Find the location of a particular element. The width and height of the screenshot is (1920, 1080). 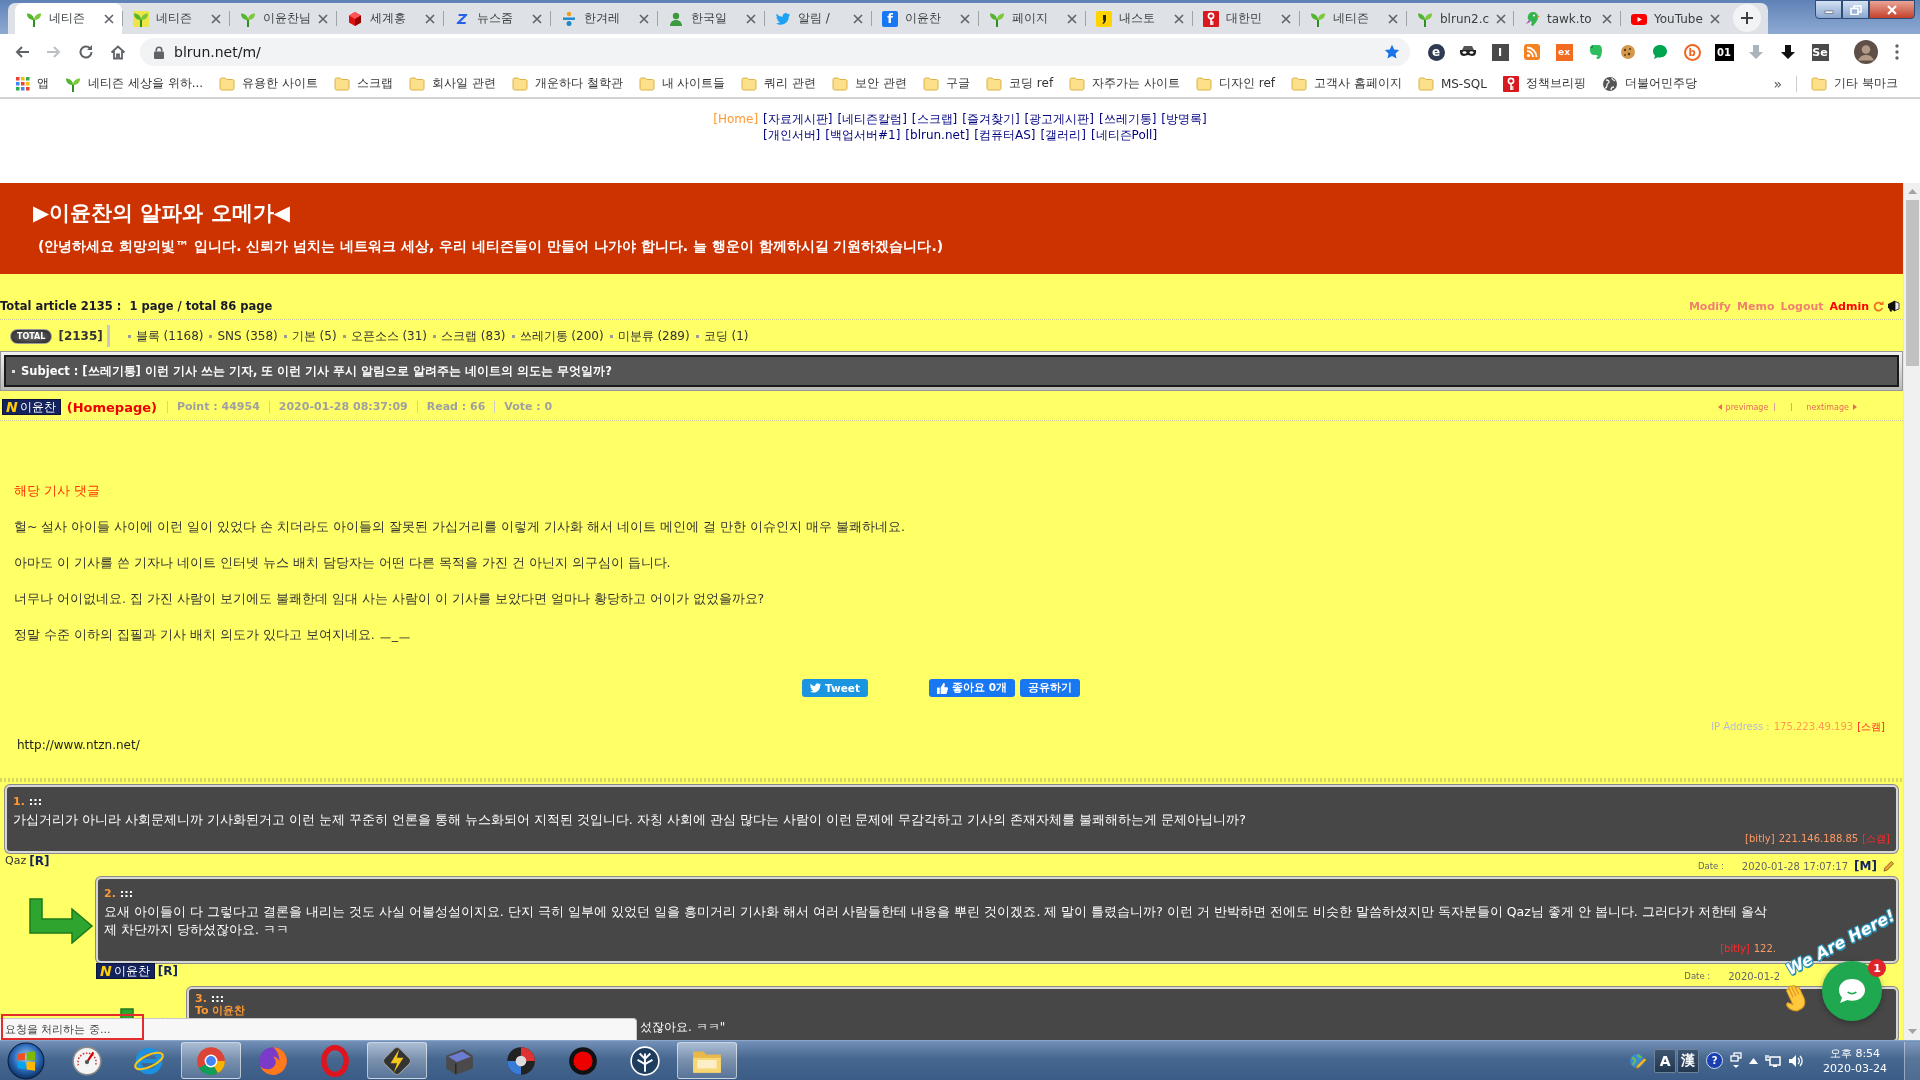

restore-button is located at coordinates (1855, 9).